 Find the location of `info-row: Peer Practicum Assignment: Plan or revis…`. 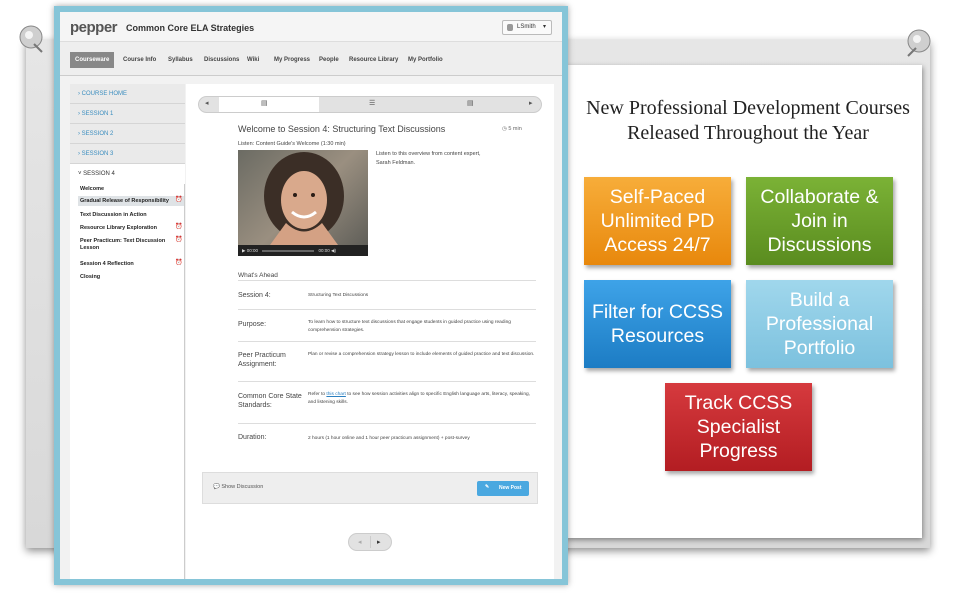

info-row: Peer Practicum Assignment: Plan or revis… is located at coordinates (387, 362).